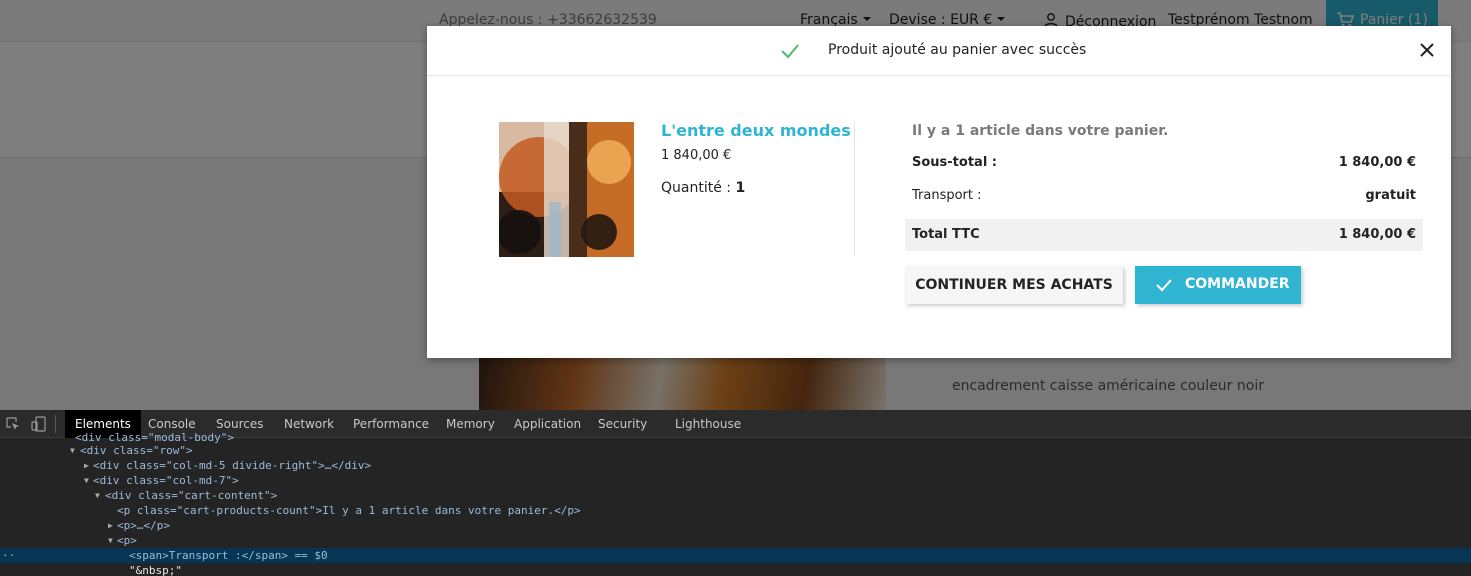 Image resolution: width=1471 pixels, height=576 pixels. Describe the element at coordinates (756, 130) in the screenshot. I see `product-name: L'entre deux mondes` at that location.